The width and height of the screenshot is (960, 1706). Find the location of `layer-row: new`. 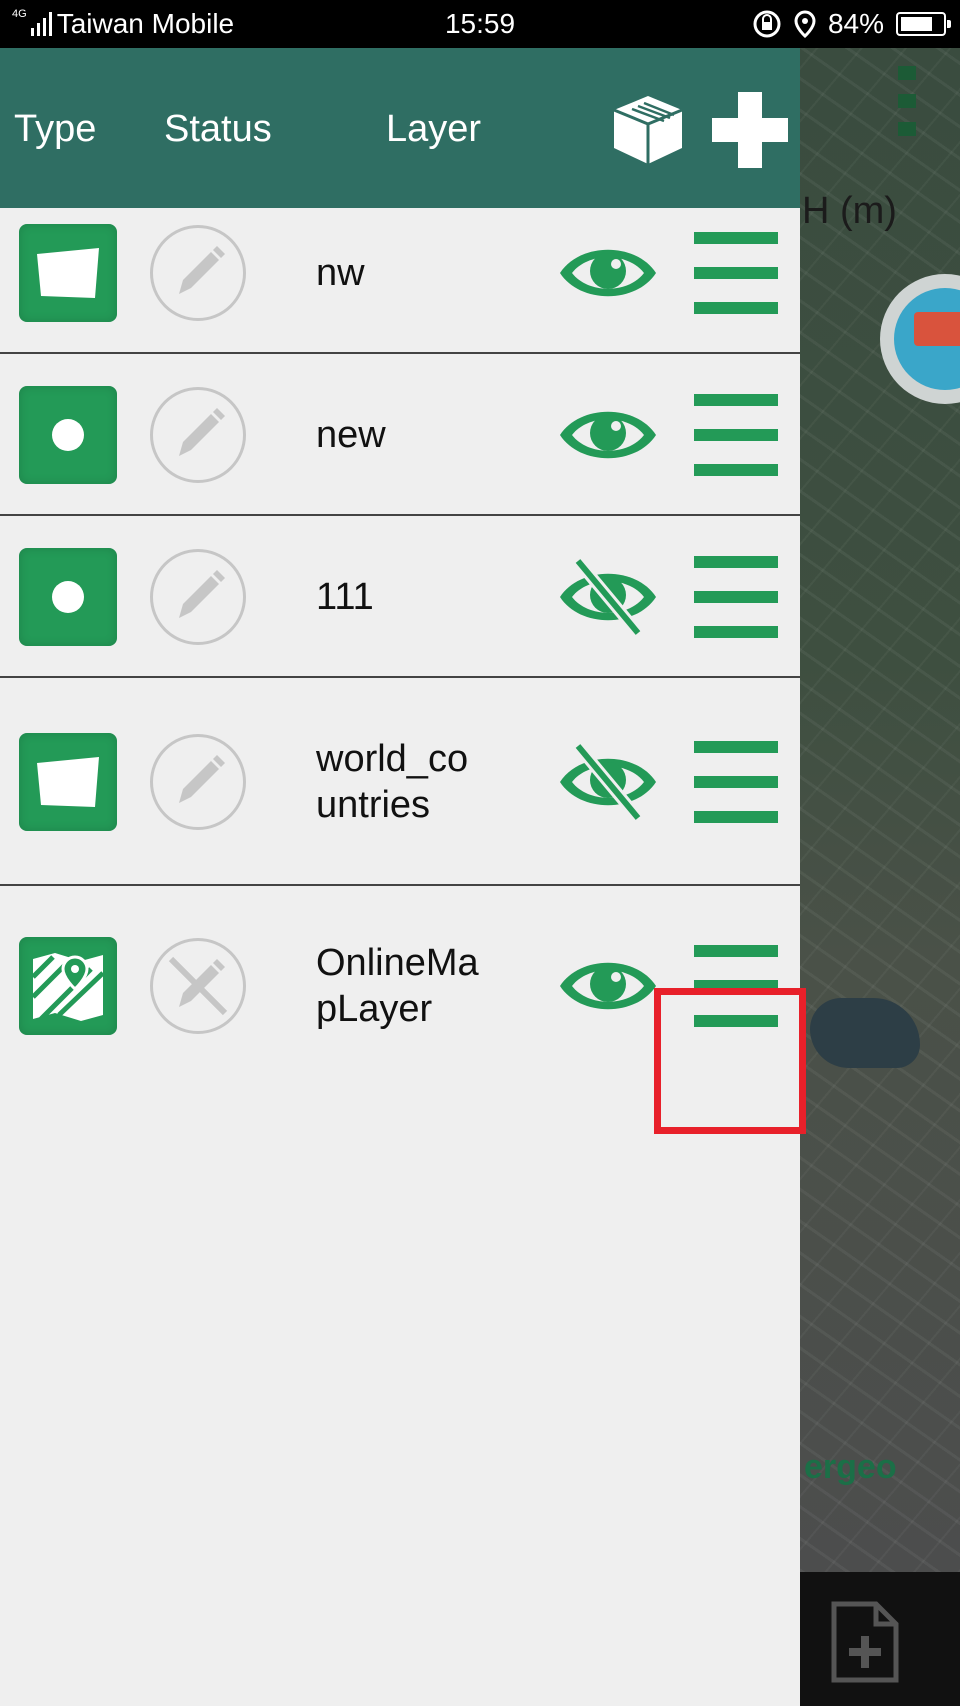

layer-row: new is located at coordinates (400, 435).